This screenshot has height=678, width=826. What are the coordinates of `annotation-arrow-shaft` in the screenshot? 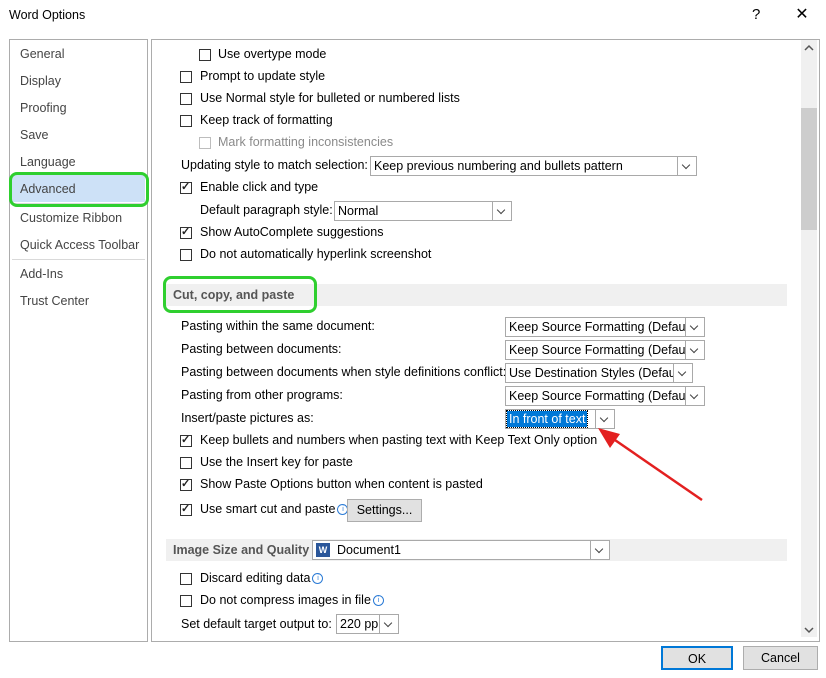 It's located at (657, 469).